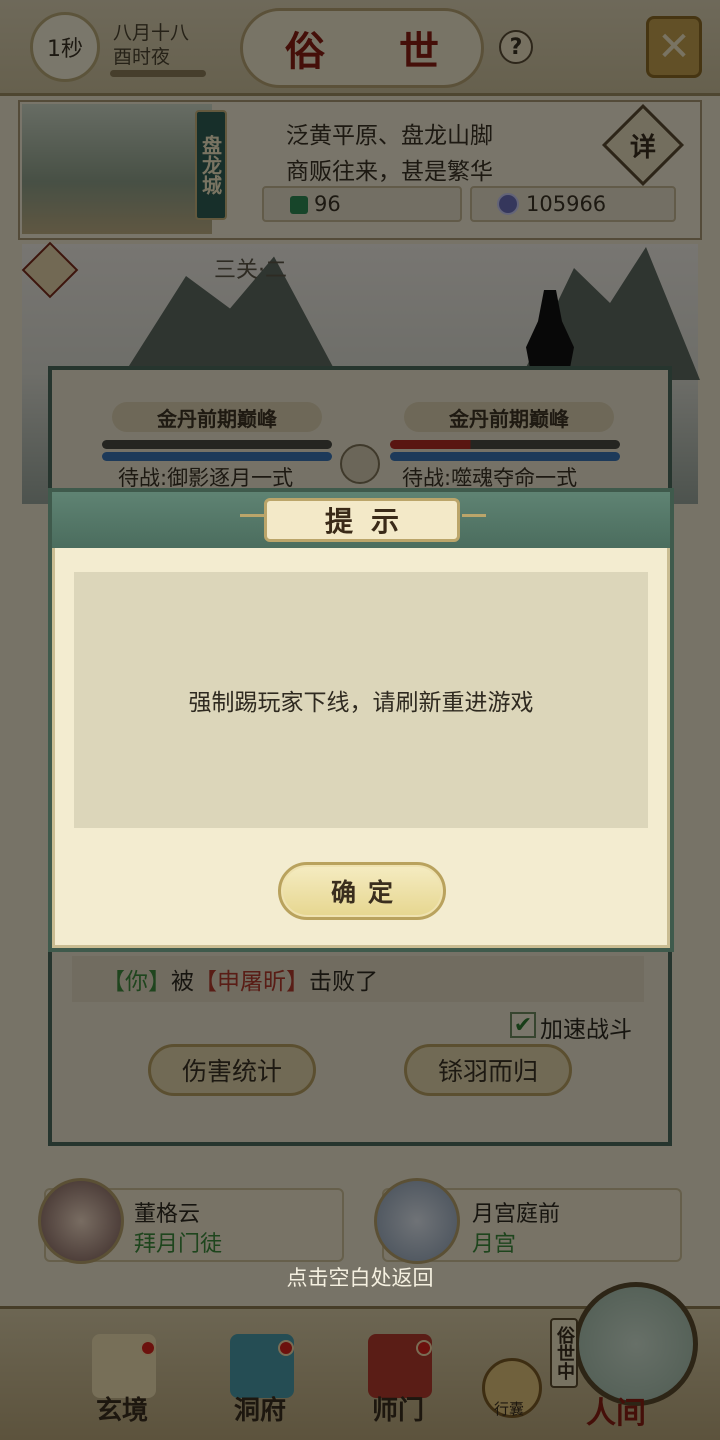  Describe the element at coordinates (252, 515) in the screenshot. I see `title-ornament-left` at that location.